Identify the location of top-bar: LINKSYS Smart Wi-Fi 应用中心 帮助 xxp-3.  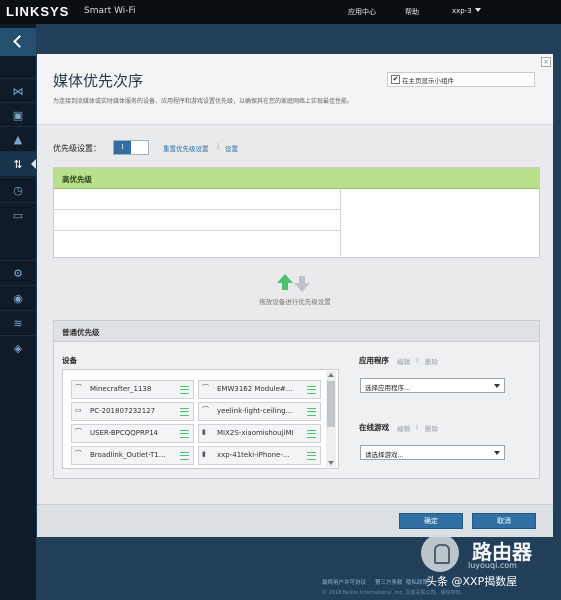
(280, 12).